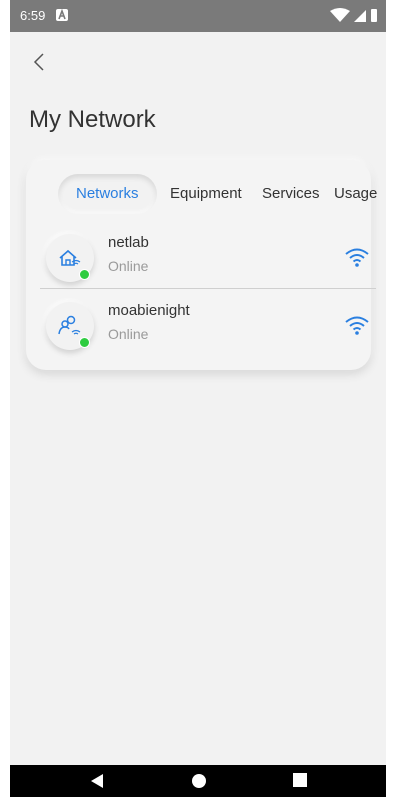 This screenshot has height=797, width=396. I want to click on battery-icon, so click(374, 15).